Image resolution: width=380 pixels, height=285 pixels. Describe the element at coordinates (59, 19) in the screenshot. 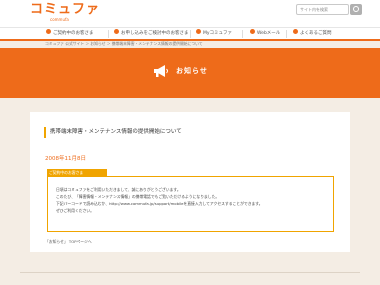

I see `logo-subtext: commufa` at that location.